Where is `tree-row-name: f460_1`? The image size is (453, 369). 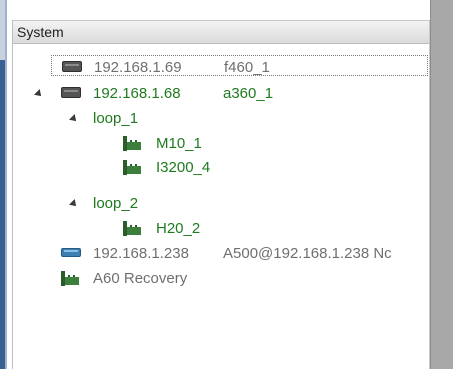
tree-row-name: f460_1 is located at coordinates (247, 67).